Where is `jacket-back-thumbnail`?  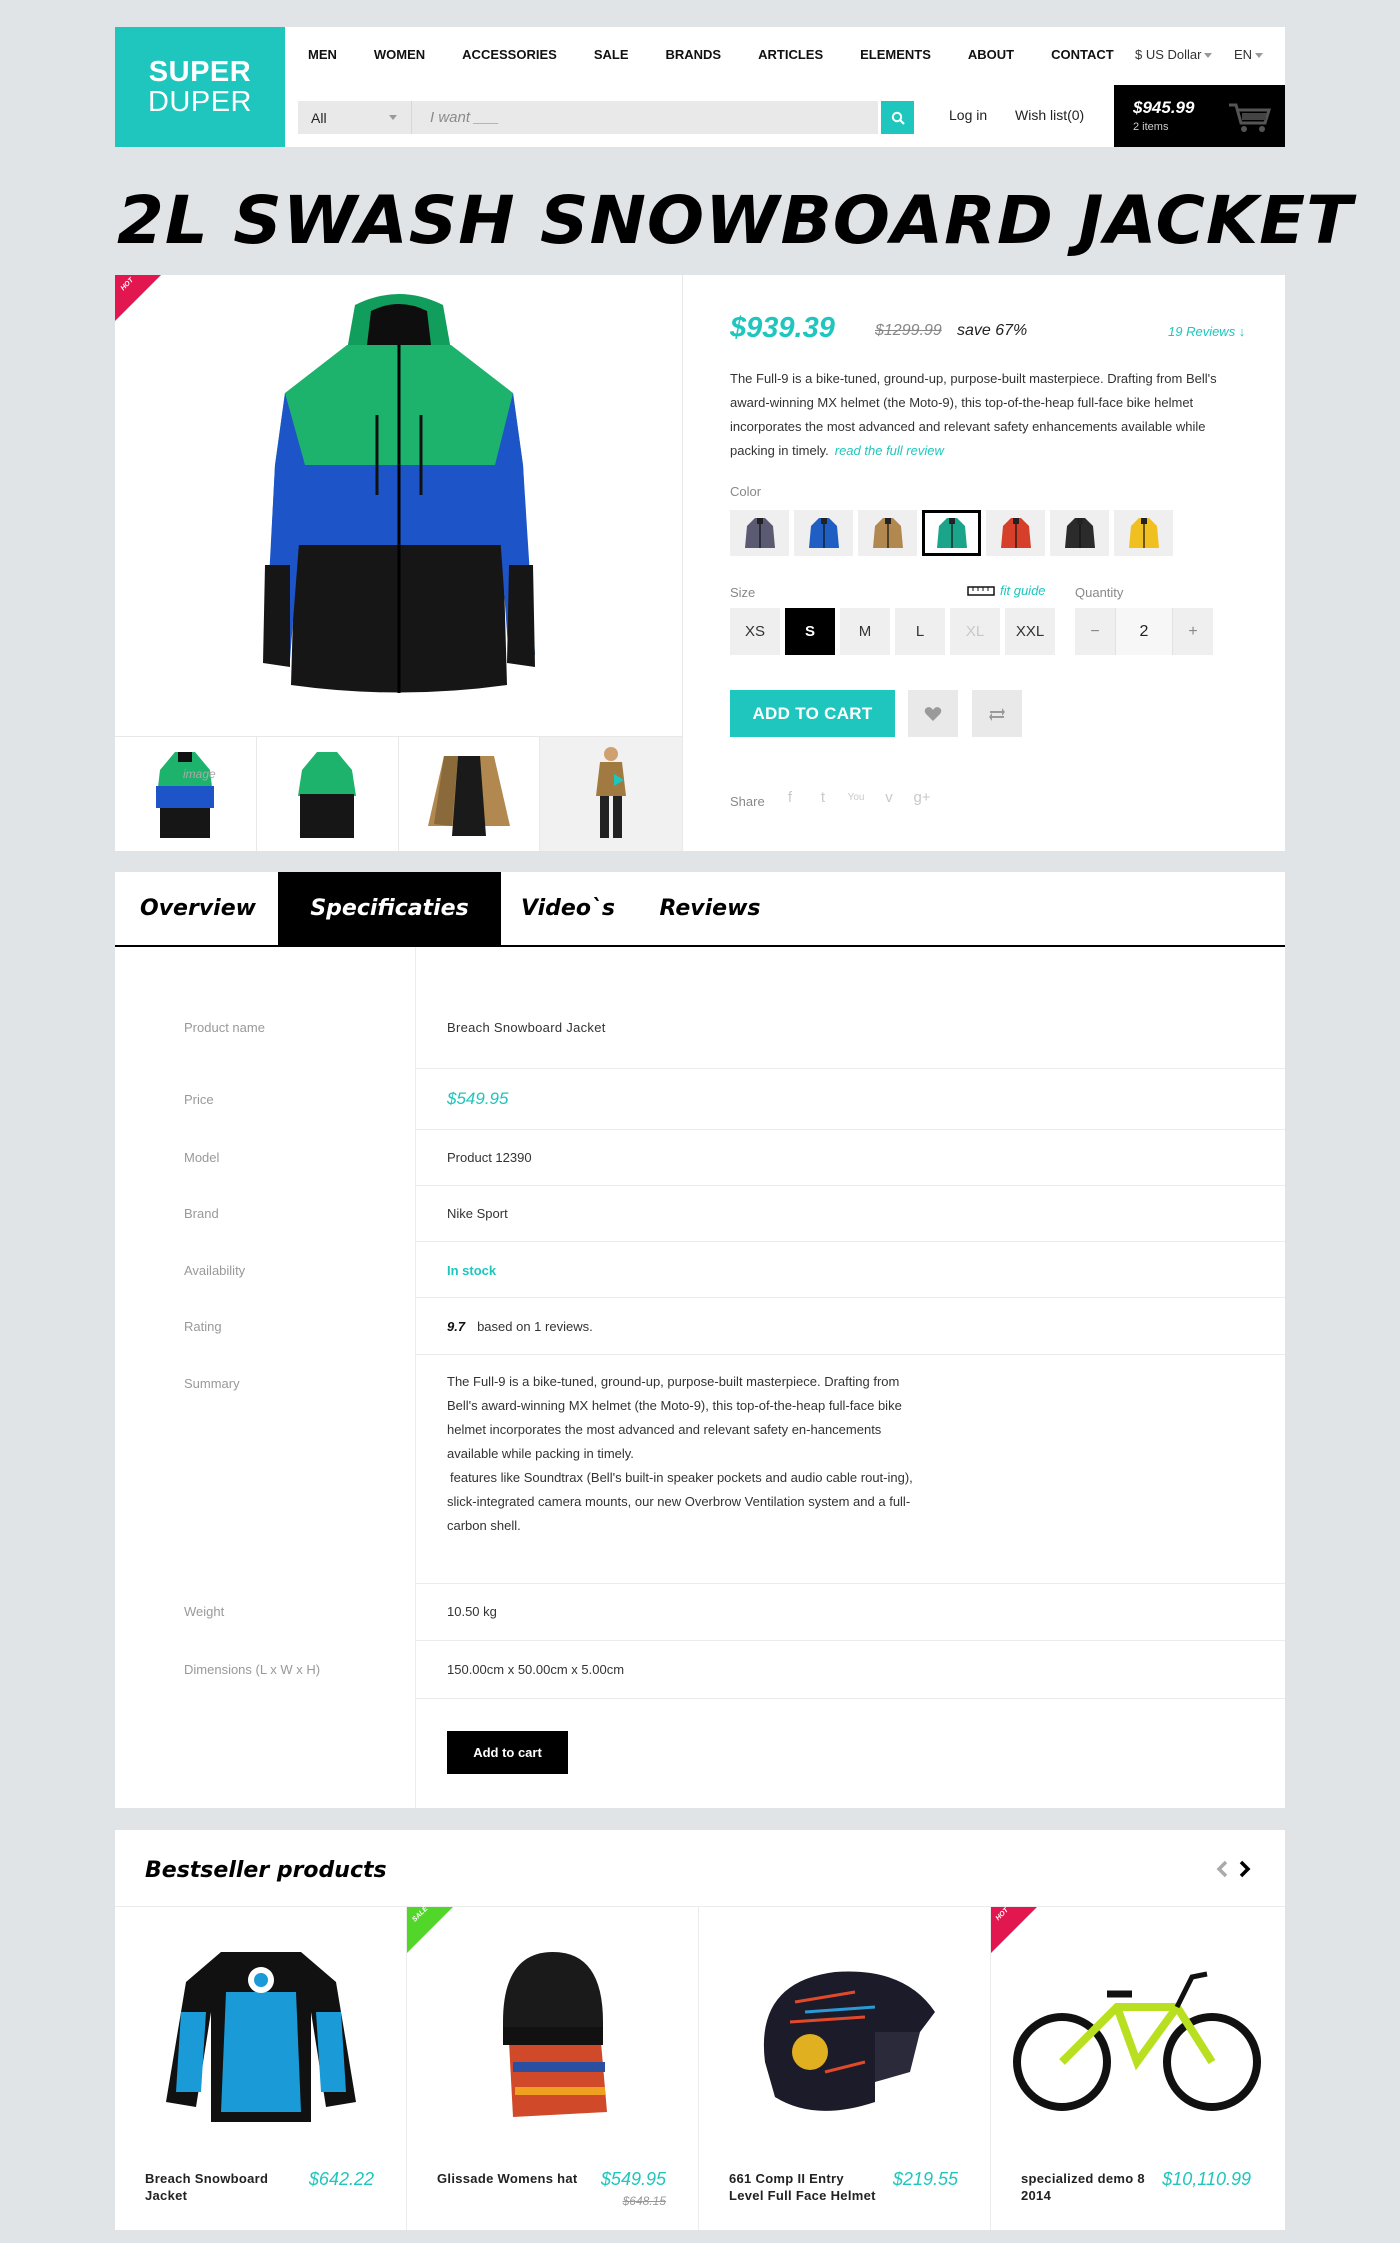 jacket-back-thumbnail is located at coordinates (327, 795).